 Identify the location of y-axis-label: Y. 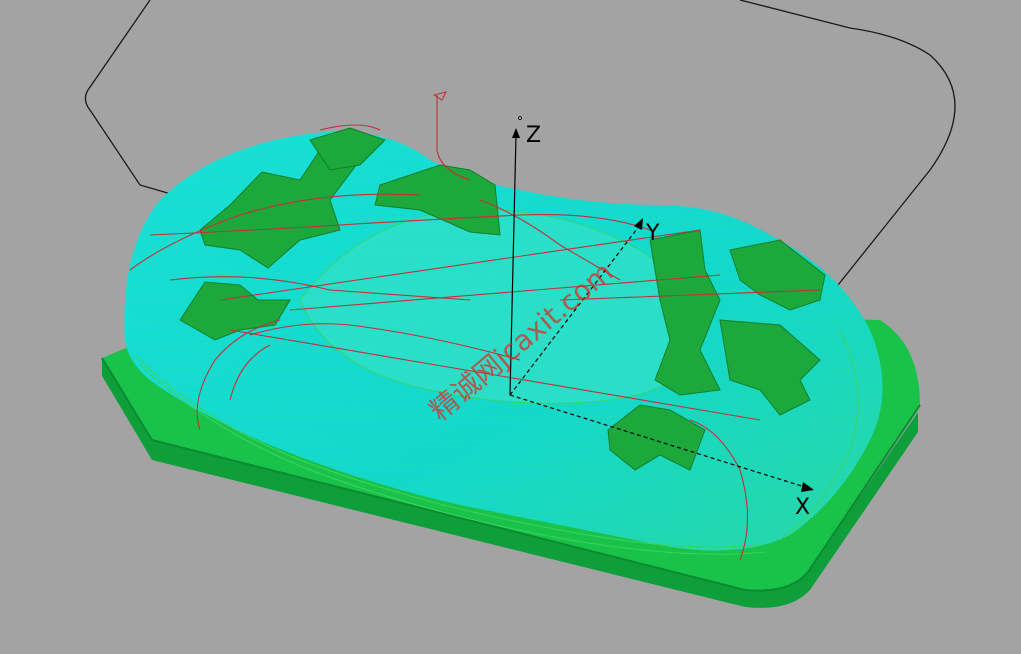
(652, 233).